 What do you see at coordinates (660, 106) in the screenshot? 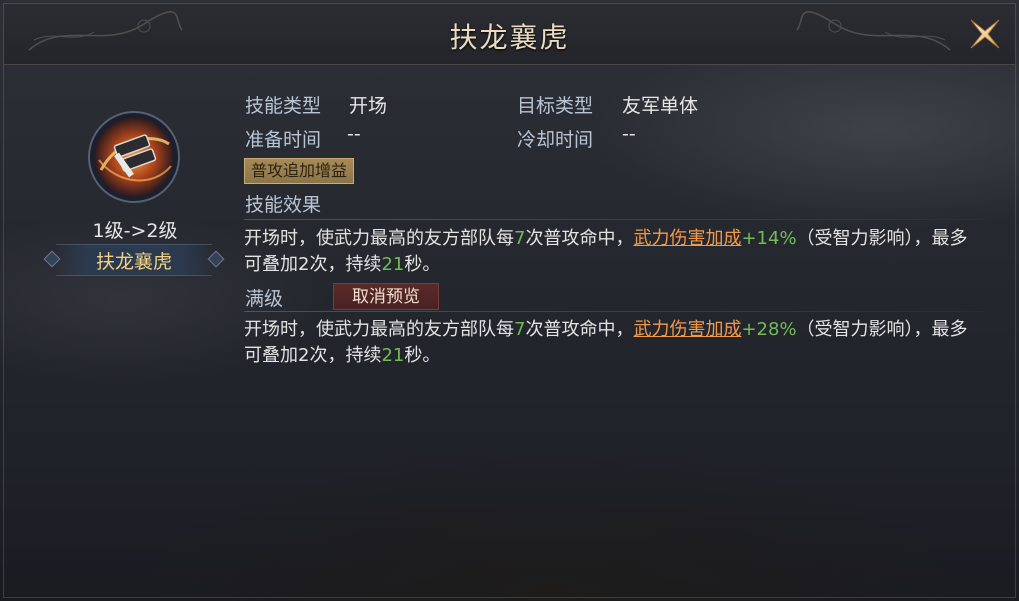
I see `target-type-value: 友军单体` at bounding box center [660, 106].